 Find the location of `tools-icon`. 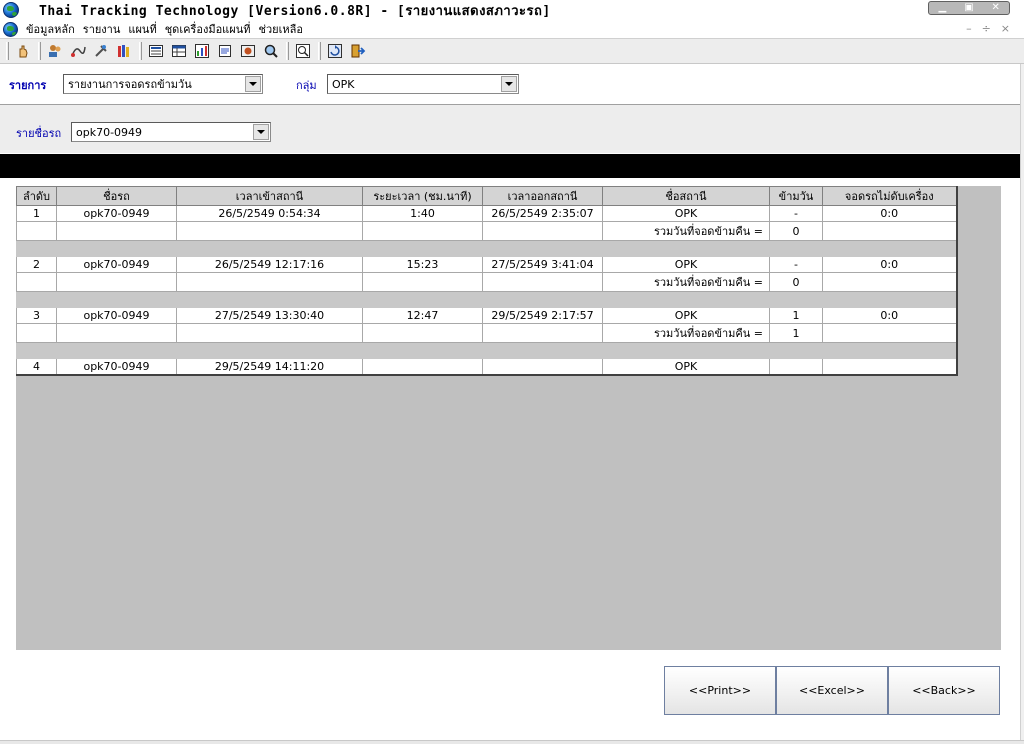

tools-icon is located at coordinates (101, 51).